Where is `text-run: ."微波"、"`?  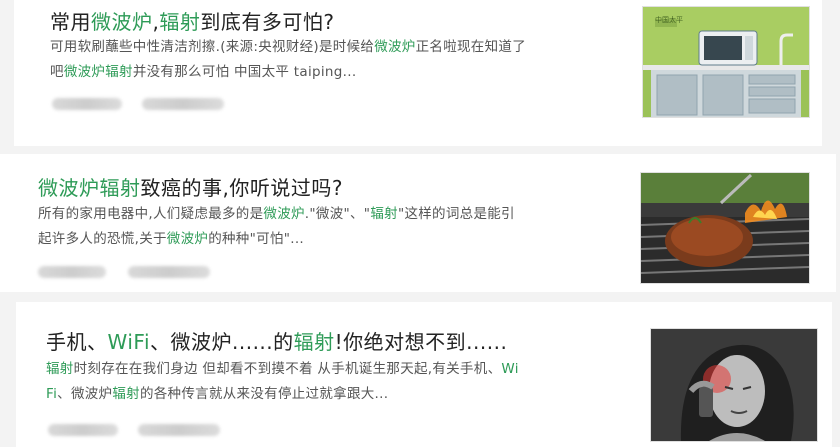
text-run: ."微波"、" is located at coordinates (337, 214).